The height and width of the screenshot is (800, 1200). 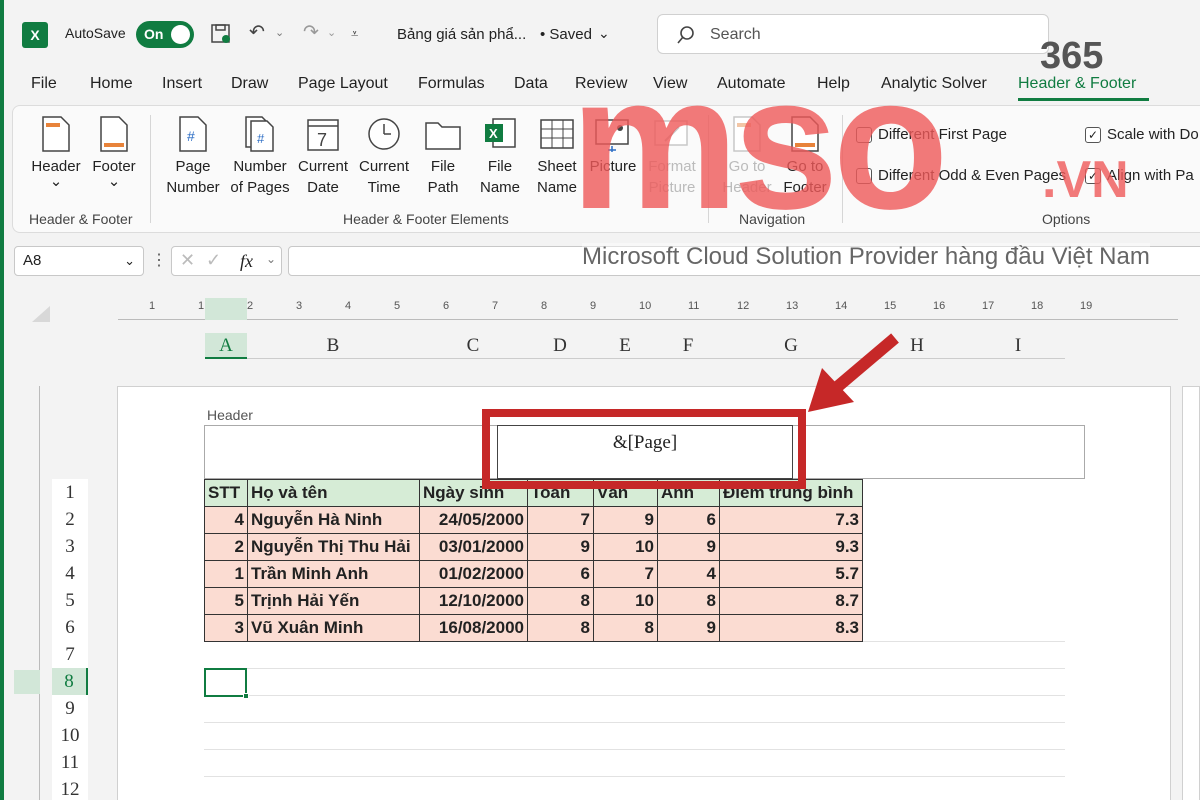 What do you see at coordinates (193, 155) in the screenshot?
I see `page-number-button: # Page Number` at bounding box center [193, 155].